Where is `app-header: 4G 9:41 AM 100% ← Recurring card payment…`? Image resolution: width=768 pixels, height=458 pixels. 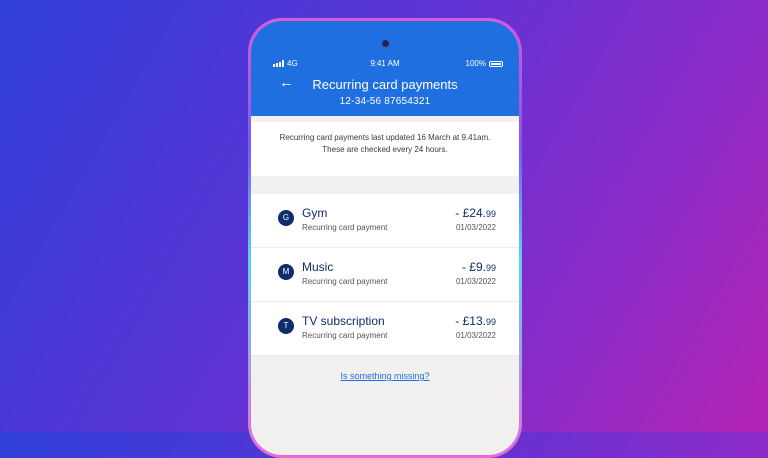
app-header: 4G 9:41 AM 100% ← Recurring card payment… is located at coordinates (385, 68).